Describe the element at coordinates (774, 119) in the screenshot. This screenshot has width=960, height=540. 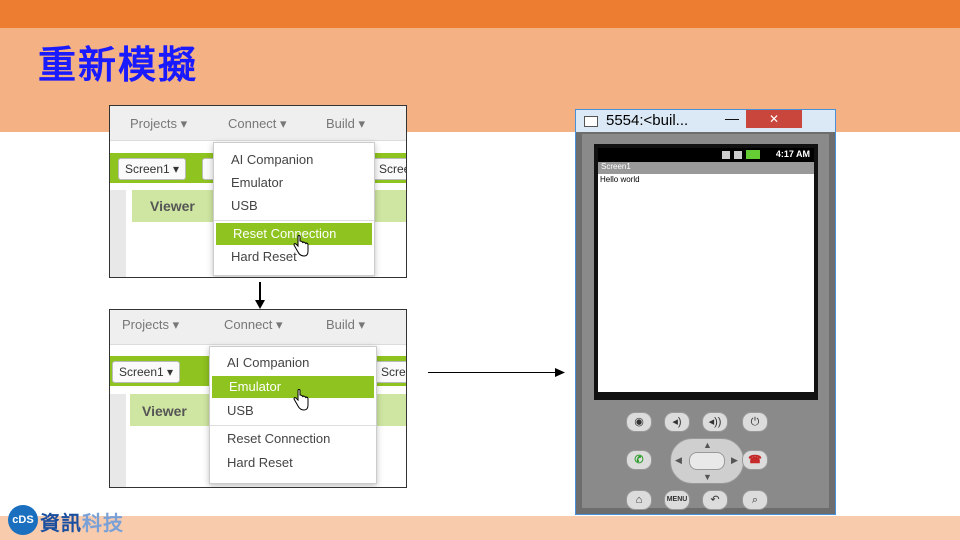
I see `close-button: ✕` at that location.